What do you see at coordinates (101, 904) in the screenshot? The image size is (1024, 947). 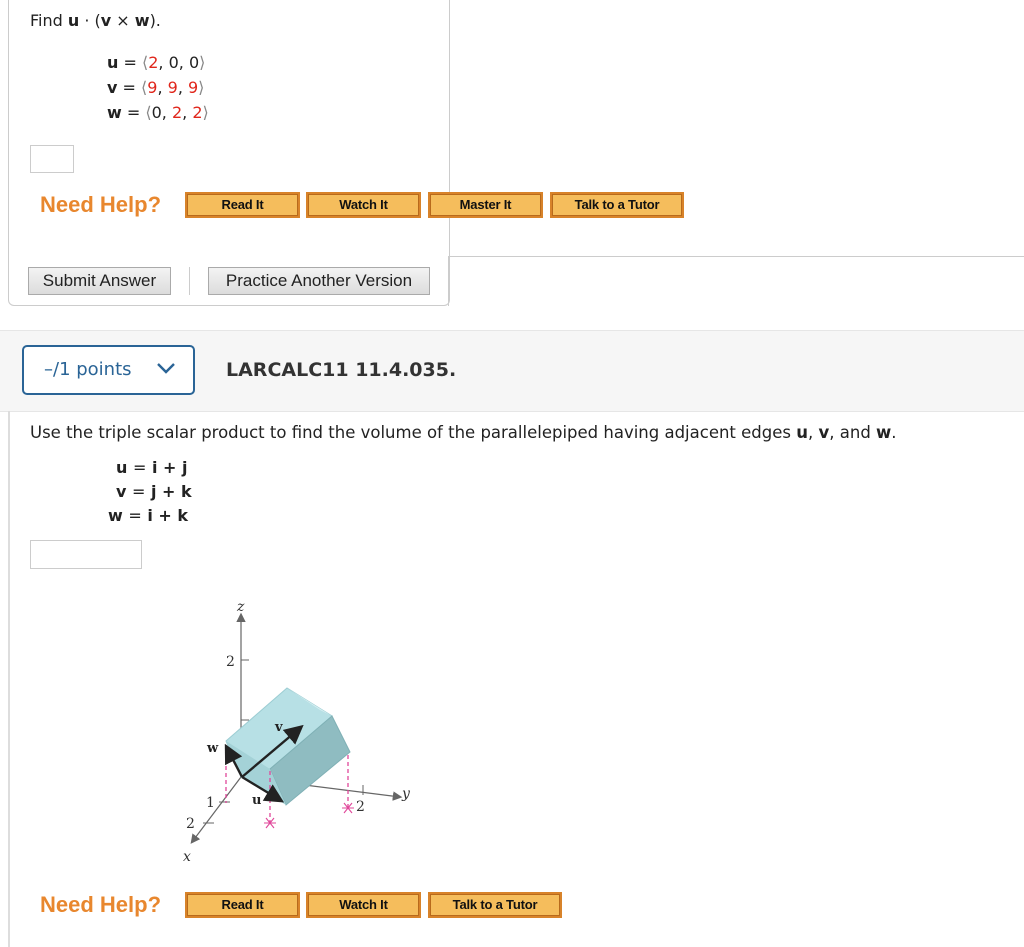 I see `q2-need-help-label: Need Help?` at bounding box center [101, 904].